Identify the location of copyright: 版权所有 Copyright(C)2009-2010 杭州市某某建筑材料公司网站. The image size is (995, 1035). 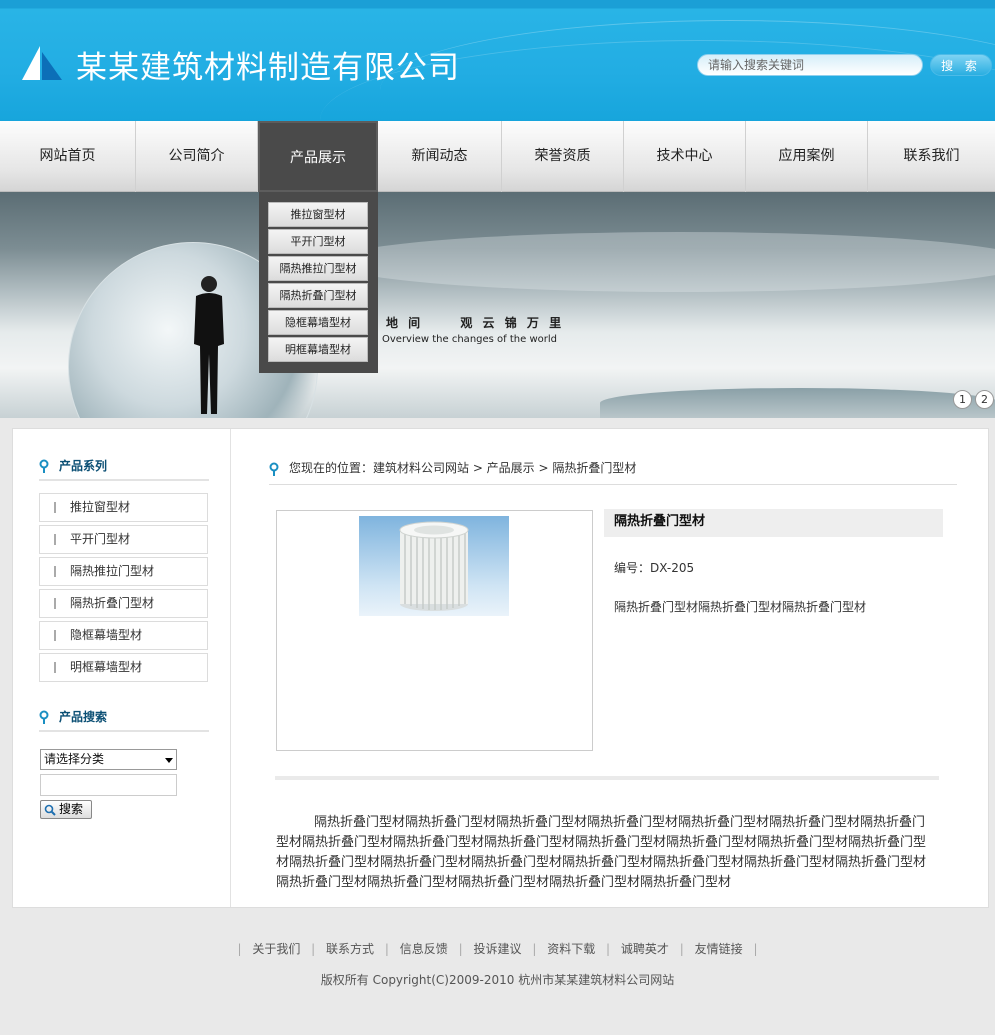
(497, 980).